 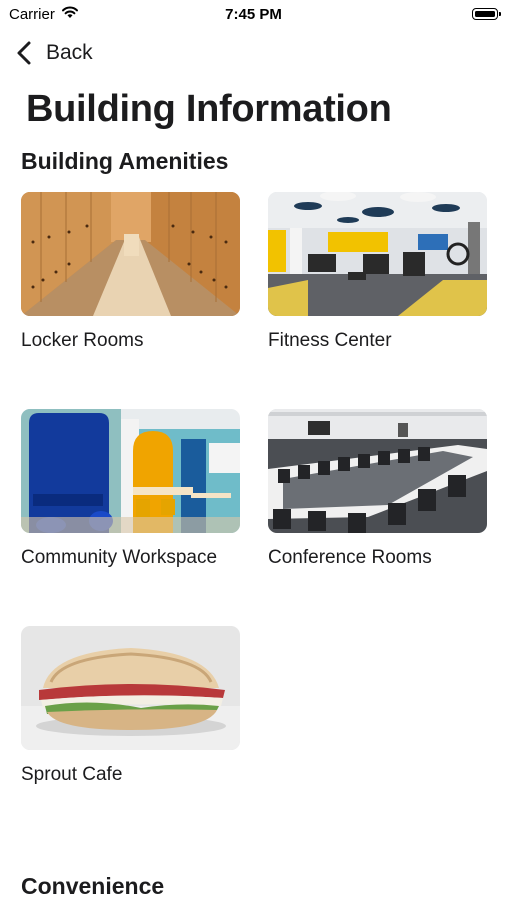 I want to click on amenity-label: Locker Rooms, so click(x=82, y=340).